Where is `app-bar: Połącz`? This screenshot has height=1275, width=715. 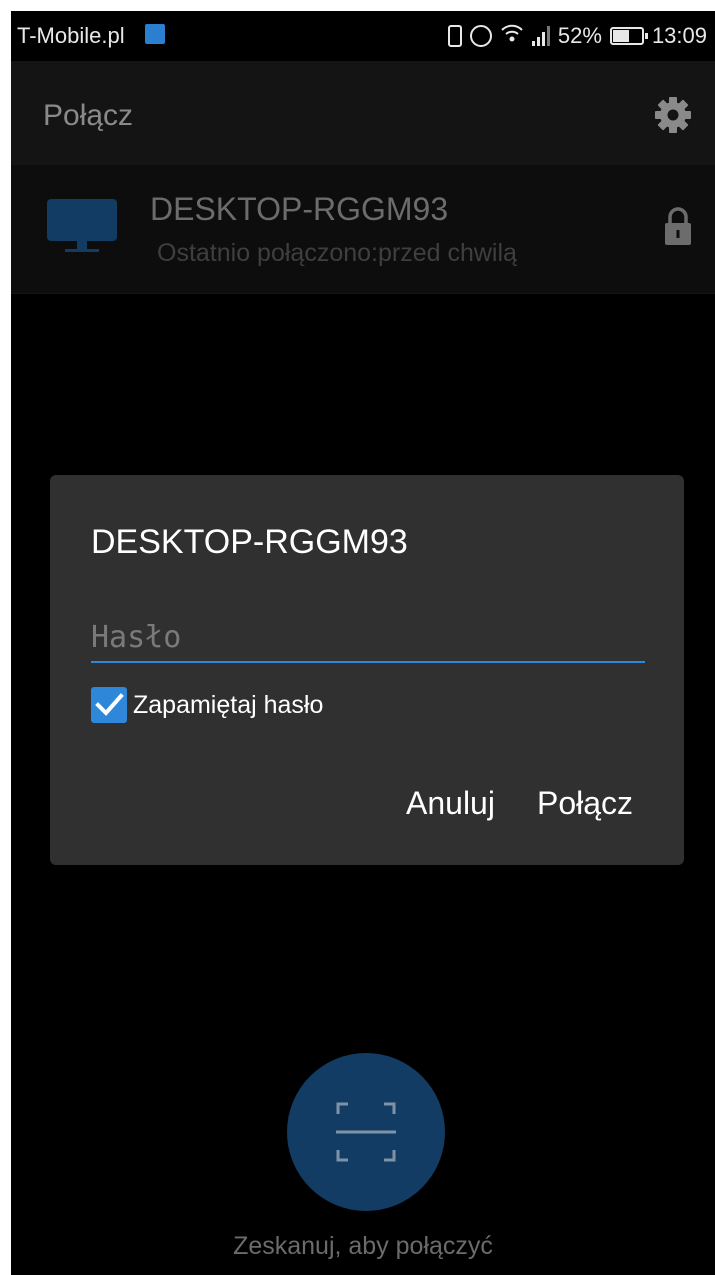
app-bar: Połącz is located at coordinates (363, 113).